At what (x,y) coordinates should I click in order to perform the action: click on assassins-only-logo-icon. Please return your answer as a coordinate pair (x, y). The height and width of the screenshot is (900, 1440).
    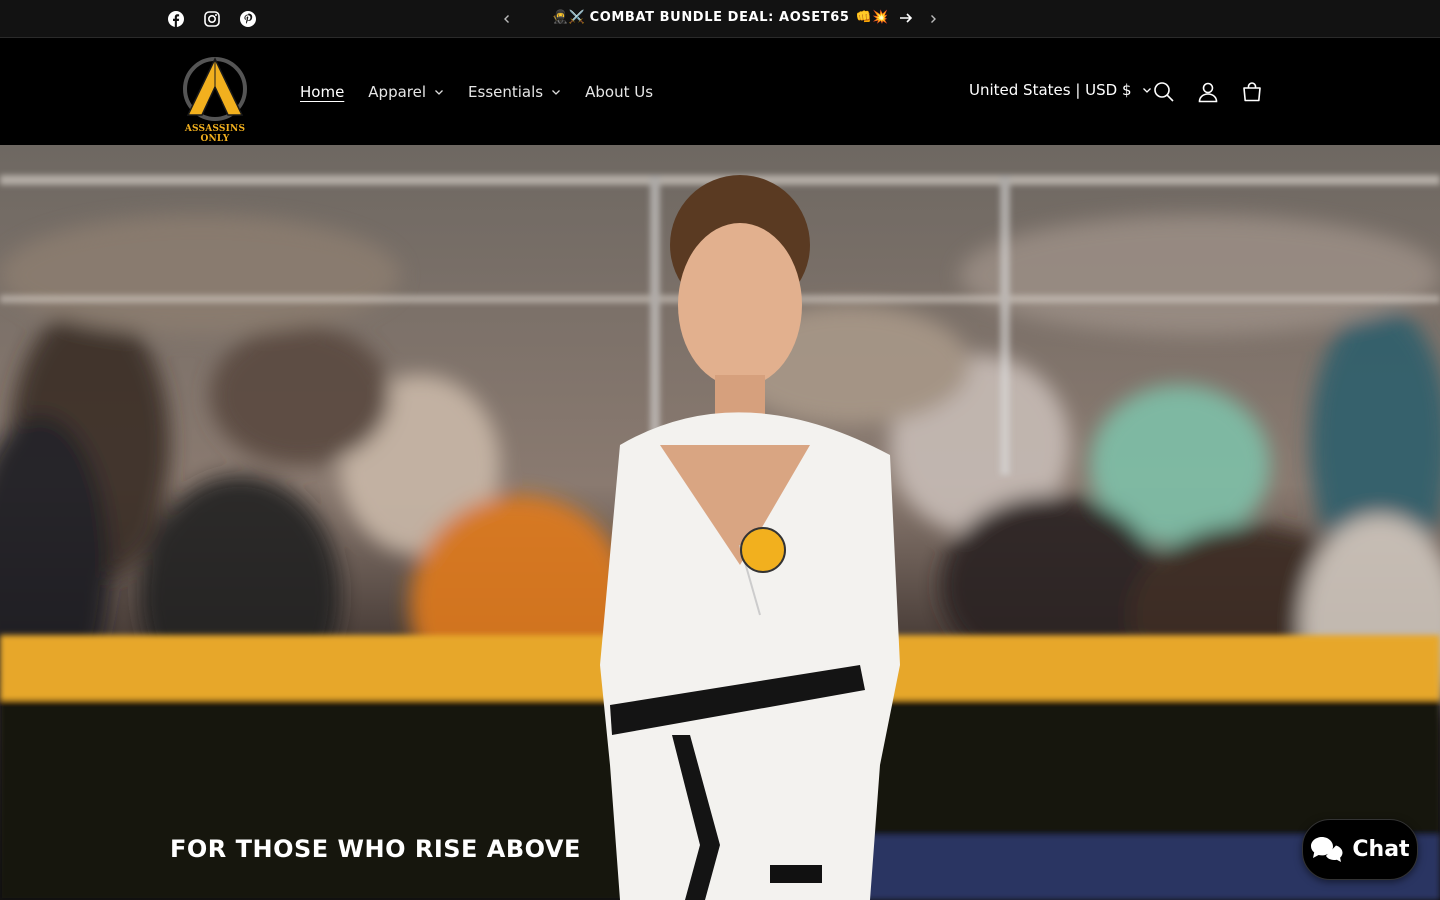
    Looking at the image, I should click on (215, 89).